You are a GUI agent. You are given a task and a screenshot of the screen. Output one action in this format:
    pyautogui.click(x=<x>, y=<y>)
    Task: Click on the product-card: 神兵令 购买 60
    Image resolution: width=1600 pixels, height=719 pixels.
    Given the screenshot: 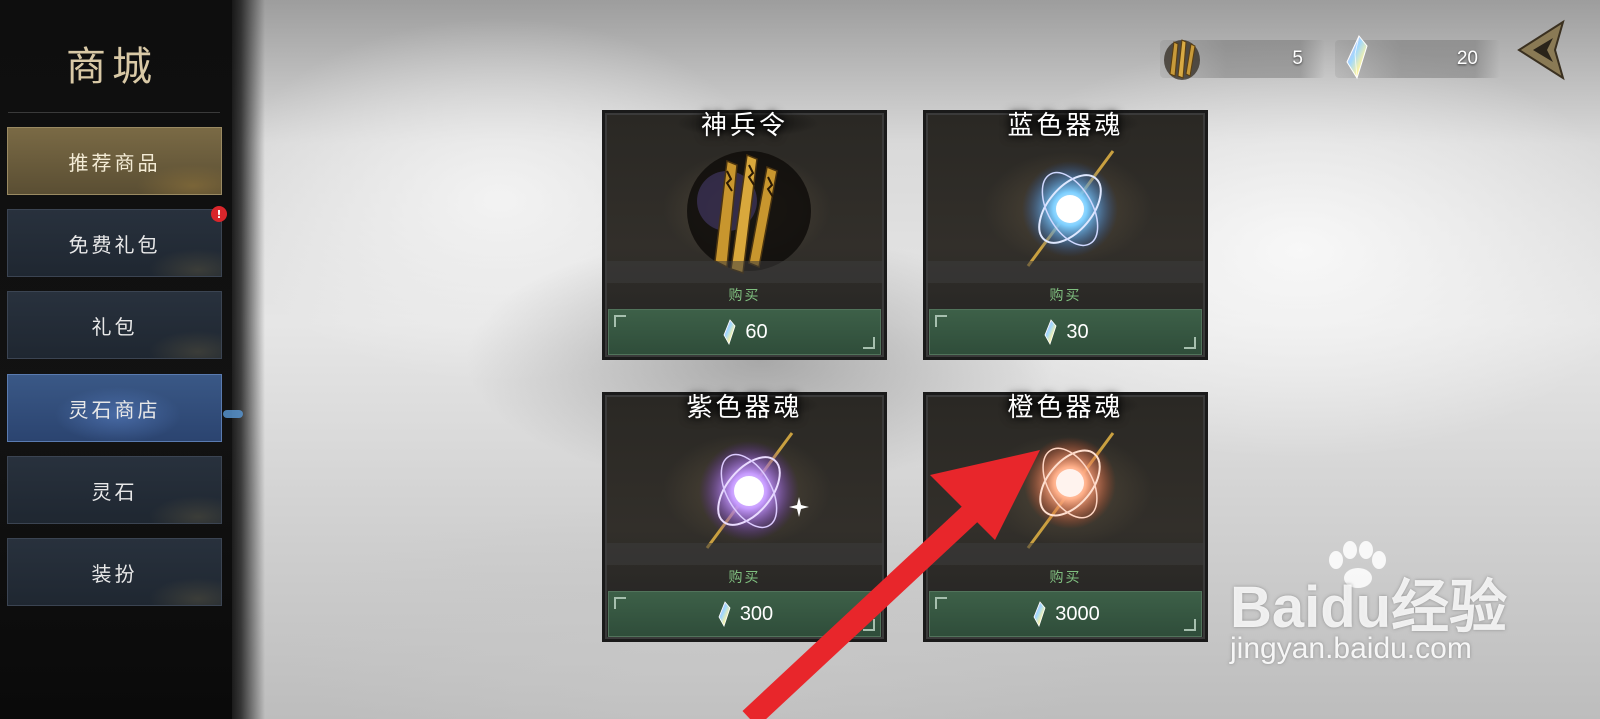 What is the action you would take?
    pyautogui.click(x=744, y=233)
    